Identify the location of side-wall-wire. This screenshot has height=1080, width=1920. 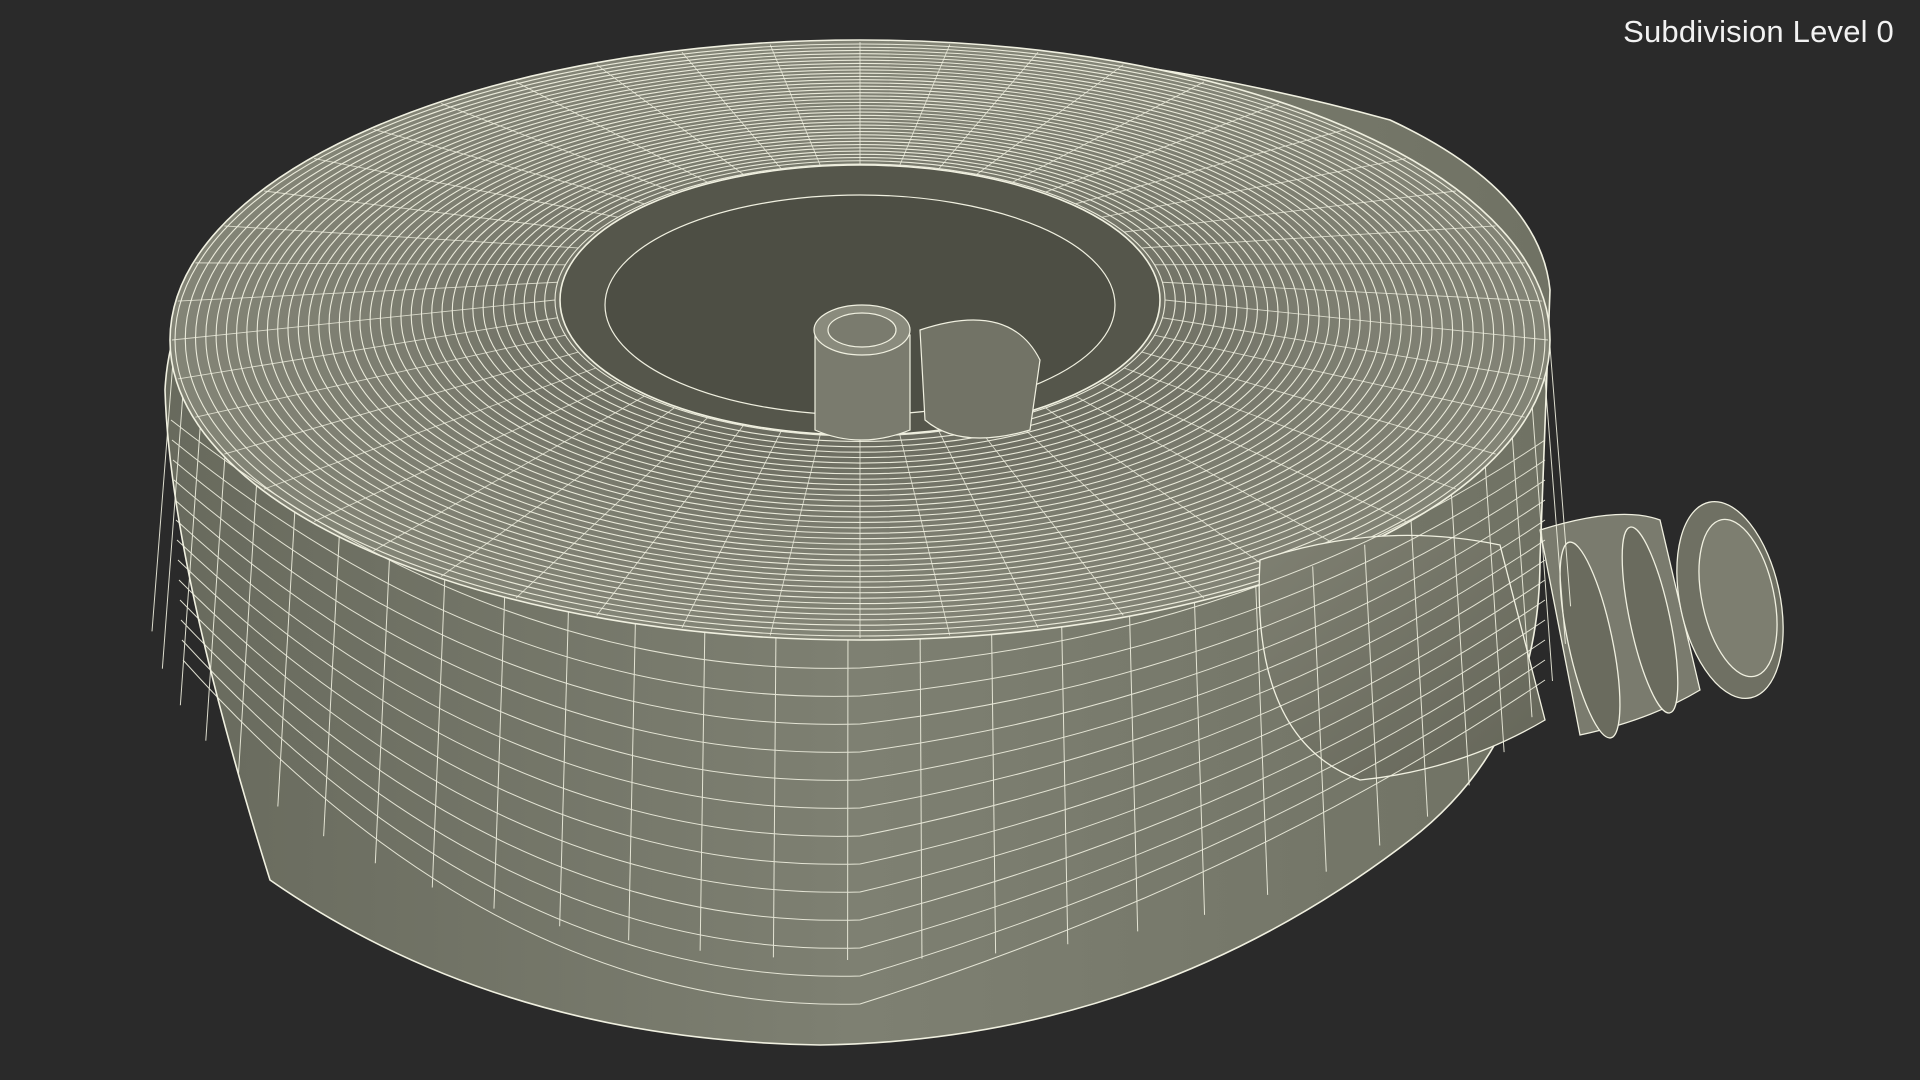
(162, 499).